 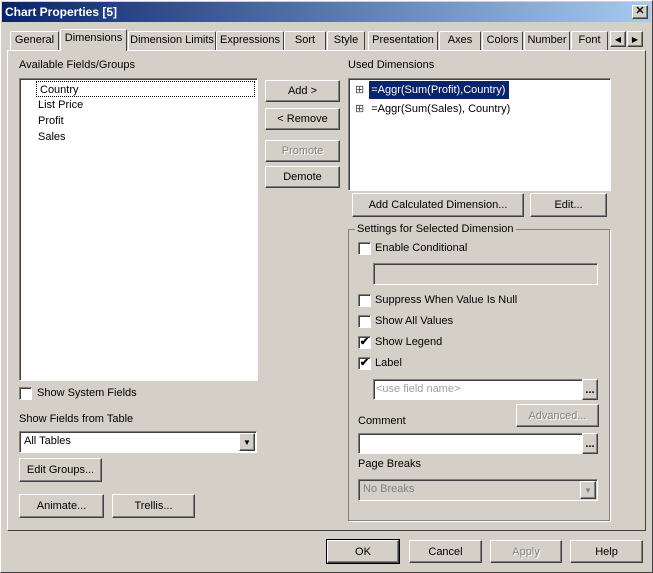 I want to click on conditional-input, so click(x=485, y=274).